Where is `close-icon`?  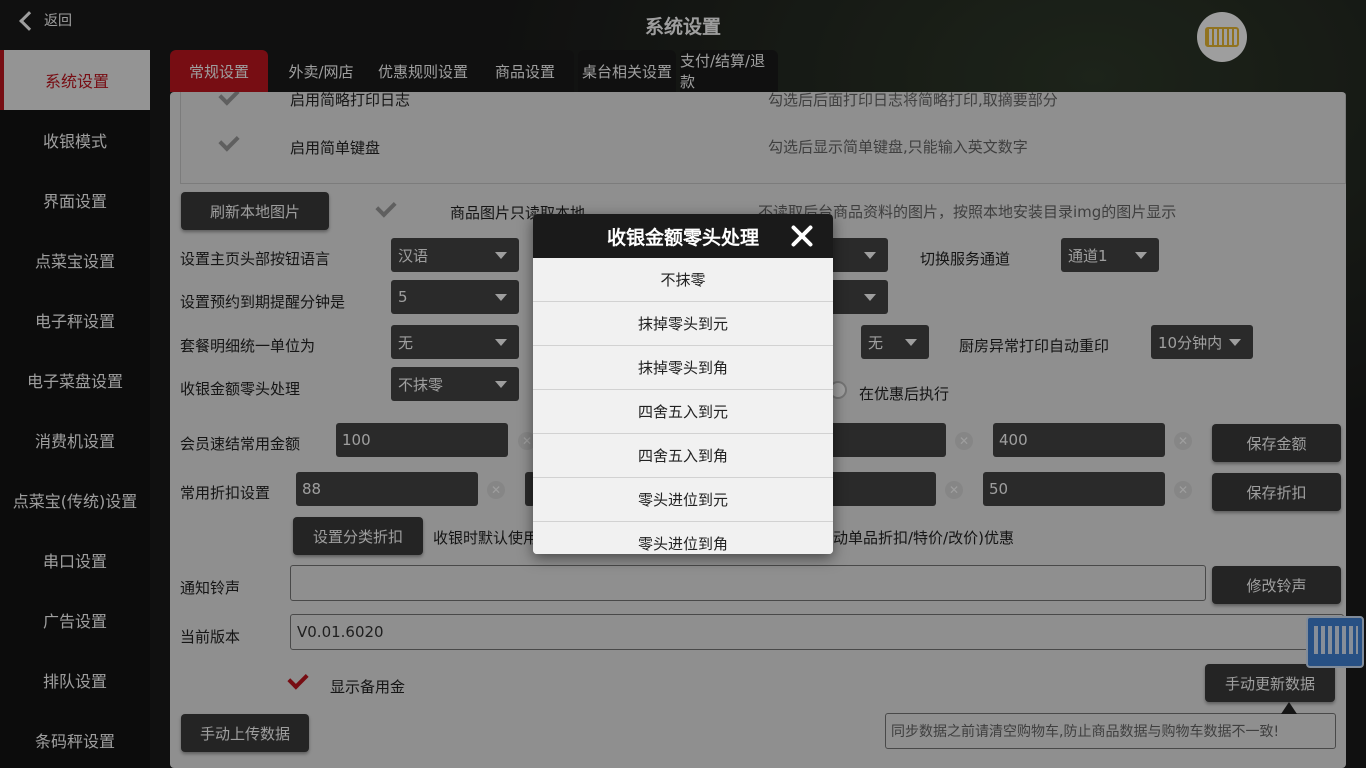 close-icon is located at coordinates (802, 236).